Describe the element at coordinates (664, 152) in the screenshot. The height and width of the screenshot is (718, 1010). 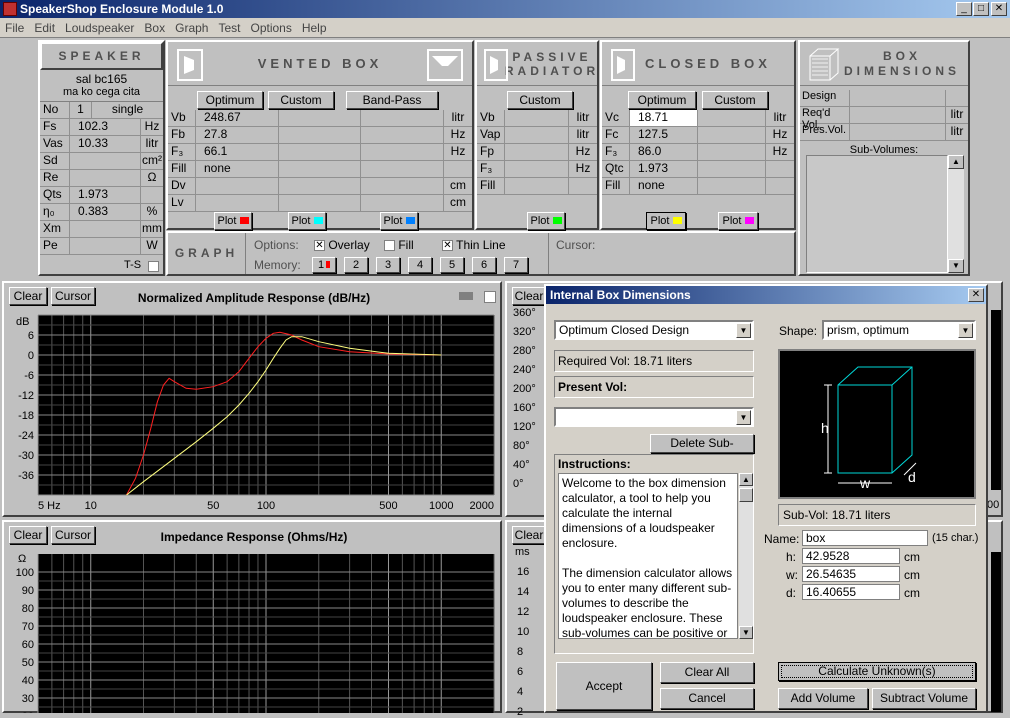
I see `row-value: 86.0` at that location.